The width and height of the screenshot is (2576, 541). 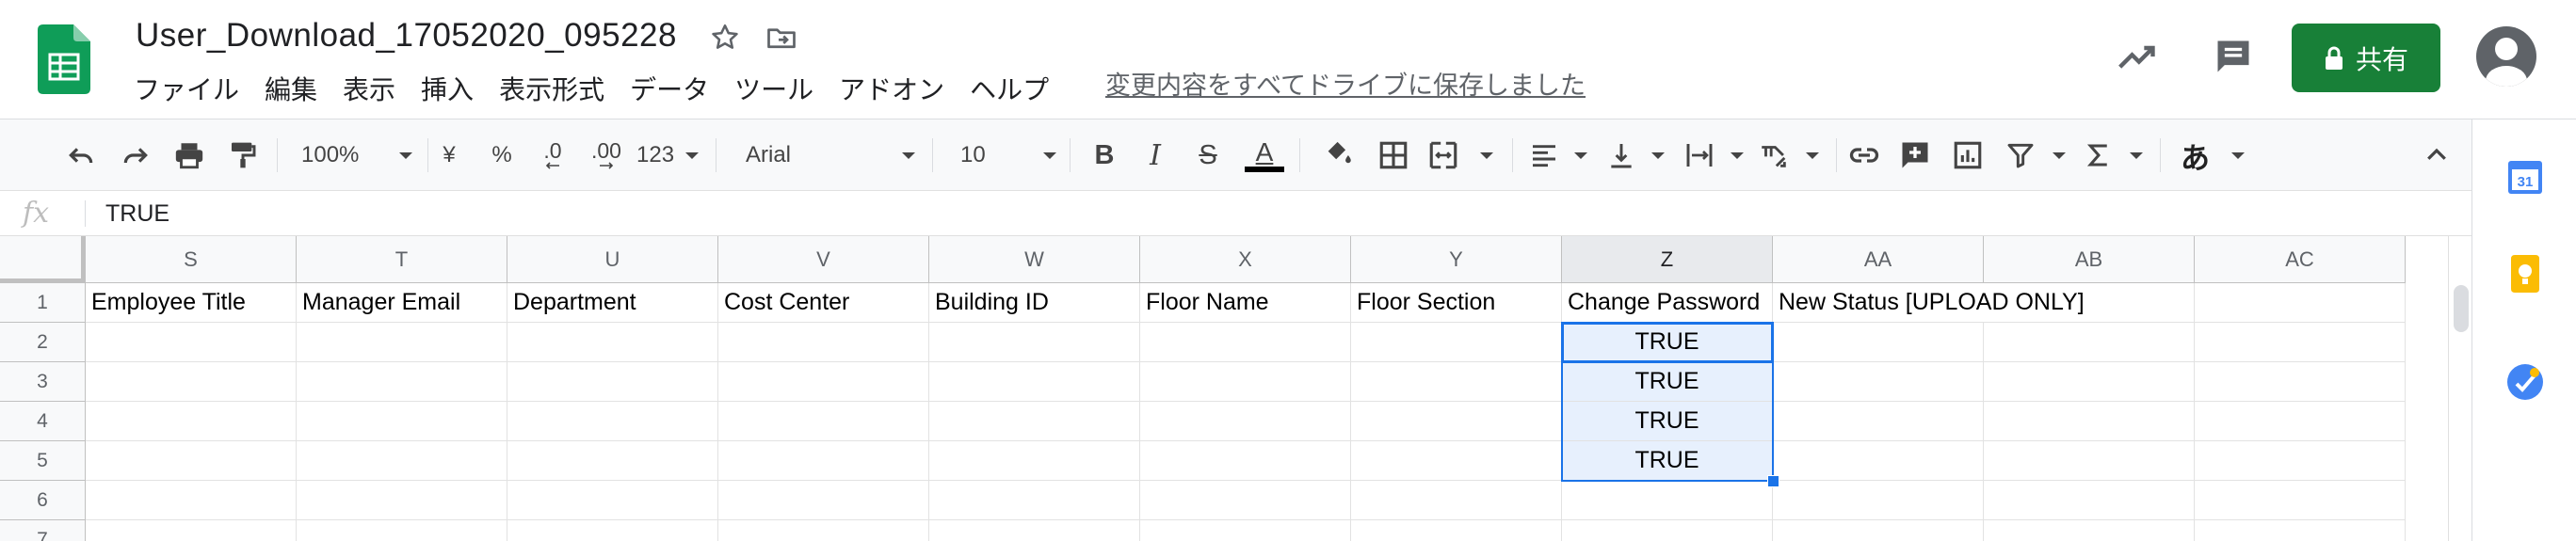 What do you see at coordinates (1667, 342) in the screenshot?
I see `cell-Z2: TRUE` at bounding box center [1667, 342].